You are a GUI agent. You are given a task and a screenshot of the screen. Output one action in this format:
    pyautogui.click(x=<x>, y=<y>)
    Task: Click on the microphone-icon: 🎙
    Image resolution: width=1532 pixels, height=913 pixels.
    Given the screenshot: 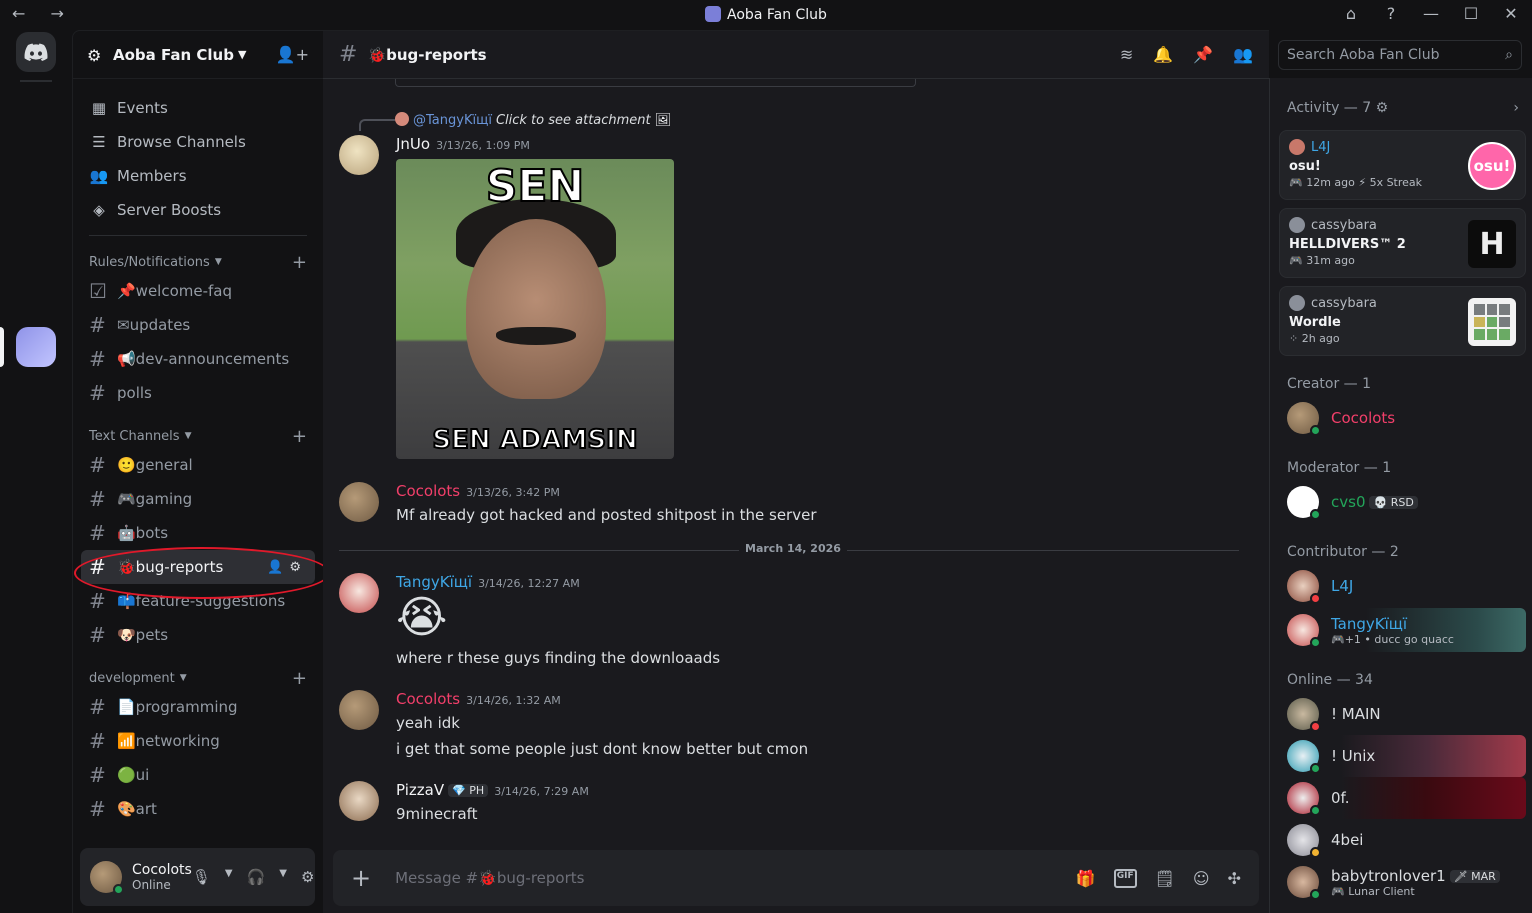 What is the action you would take?
    pyautogui.click(x=201, y=877)
    